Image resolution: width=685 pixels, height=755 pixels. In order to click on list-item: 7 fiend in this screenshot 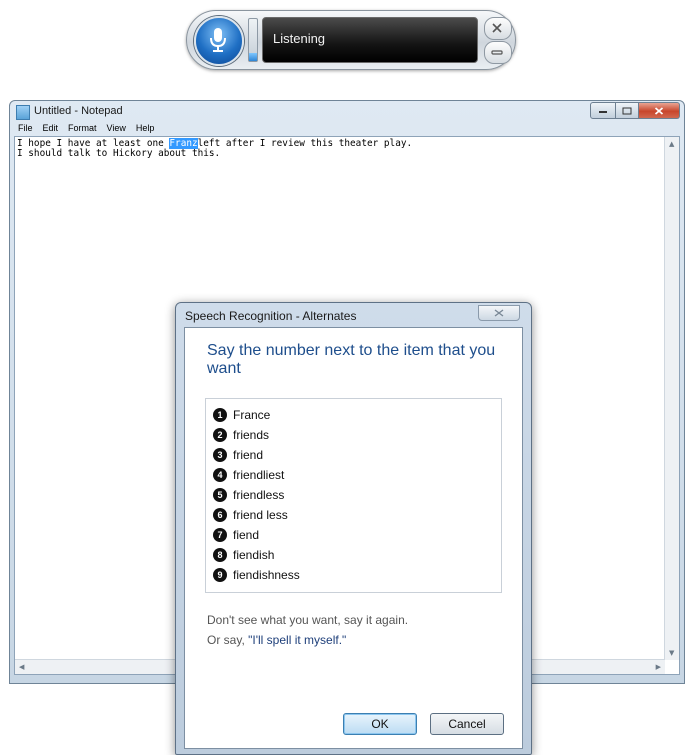, I will do `click(236, 535)`.